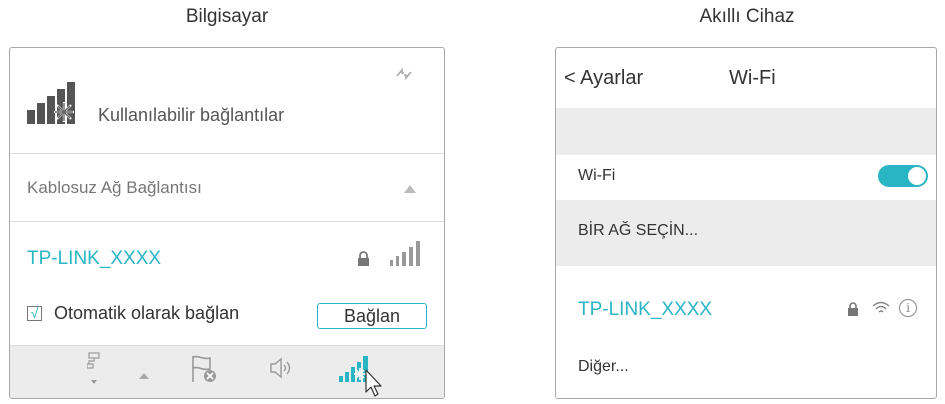 This screenshot has width=945, height=404. Describe the element at coordinates (364, 377) in the screenshot. I see `wifi-tray-icon` at that location.